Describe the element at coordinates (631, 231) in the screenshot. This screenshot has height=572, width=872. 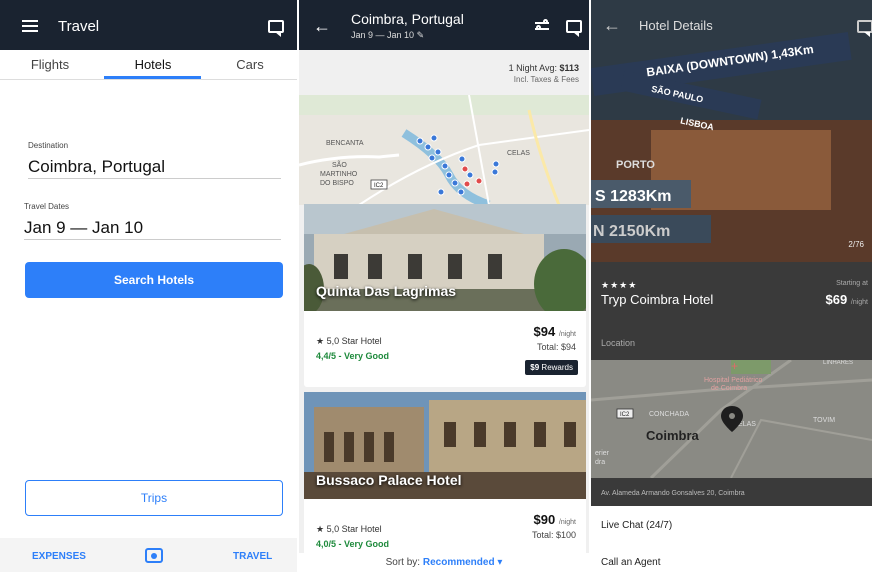
I see `sign-text: N 2150Km` at that location.